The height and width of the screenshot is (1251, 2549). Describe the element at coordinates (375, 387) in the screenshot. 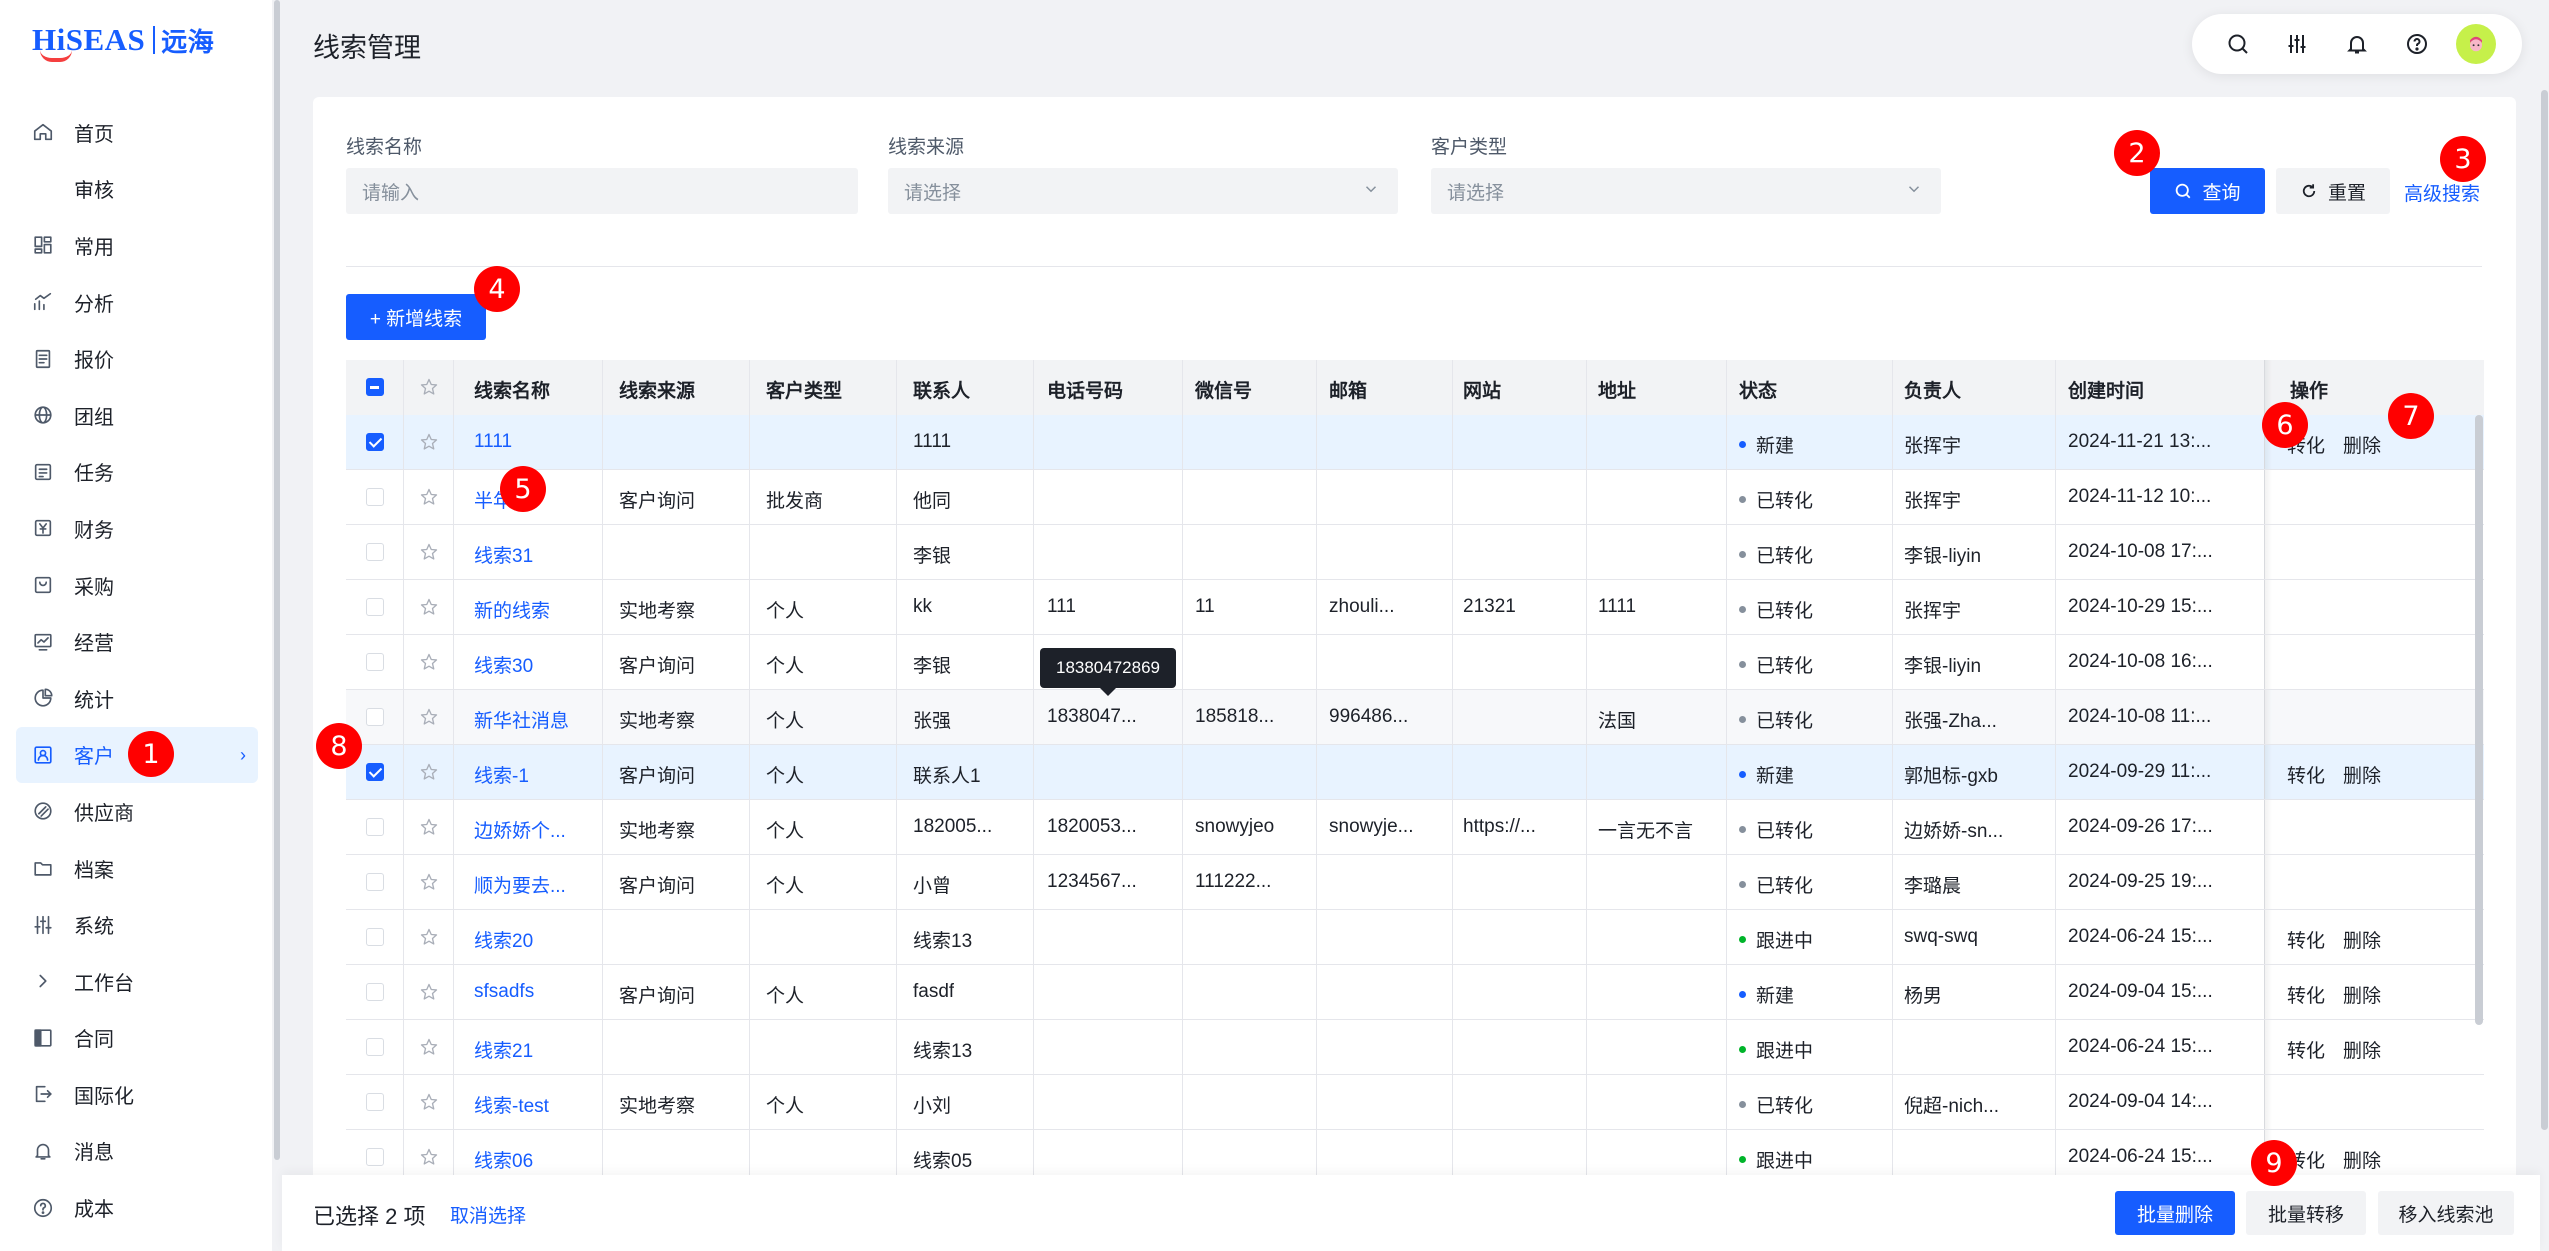

I see `select-all-checkbox` at that location.